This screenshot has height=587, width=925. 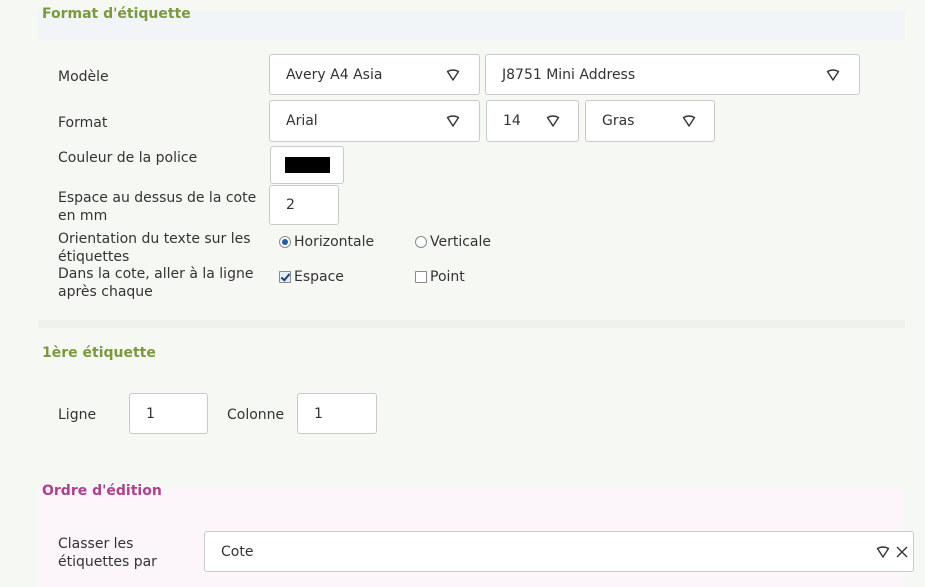 What do you see at coordinates (107, 553) in the screenshot?
I see `sort-label: Classer les étiquettes par` at bounding box center [107, 553].